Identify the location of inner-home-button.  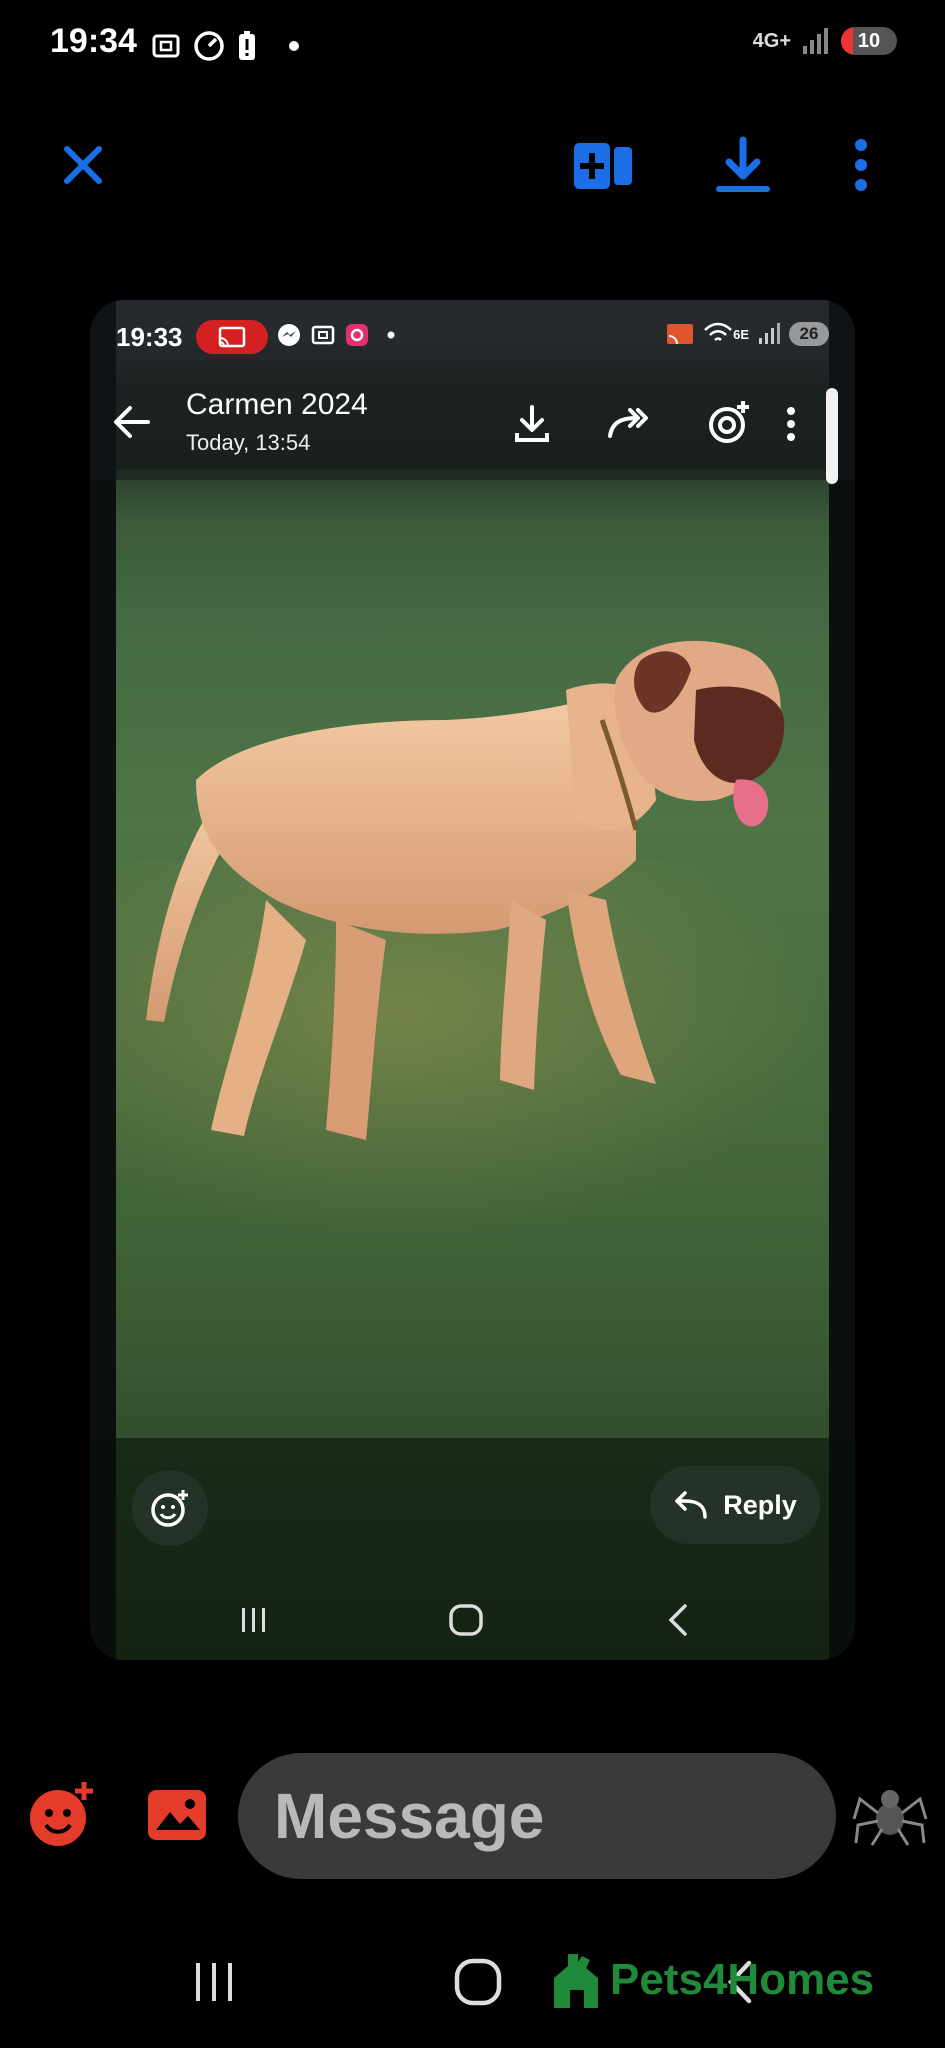
(466, 1620).